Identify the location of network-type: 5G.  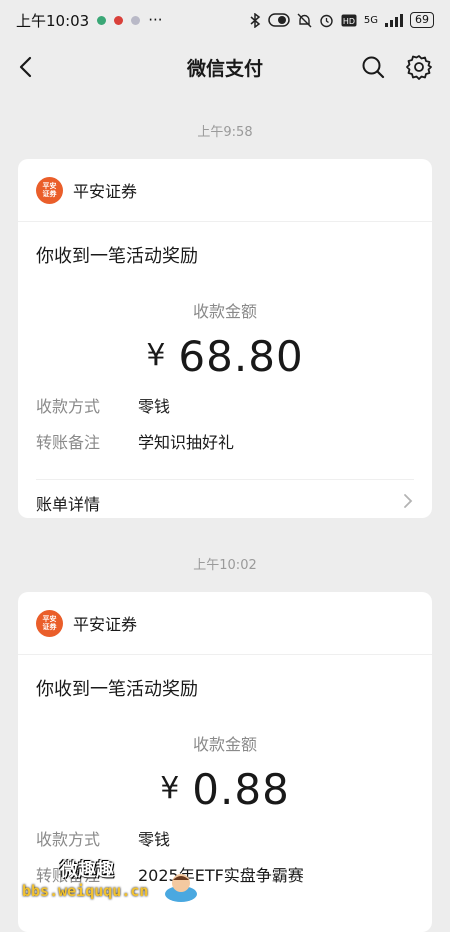
(370, 20).